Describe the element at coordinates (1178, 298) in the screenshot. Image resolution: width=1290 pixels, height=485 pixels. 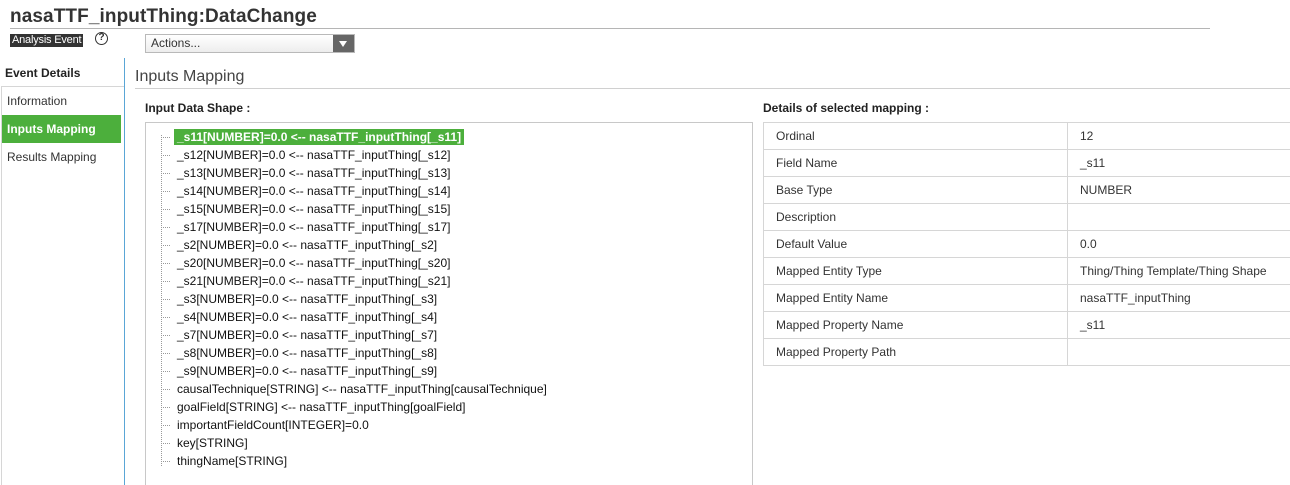
I see `detail-value: nasaTTF_inputThing` at that location.